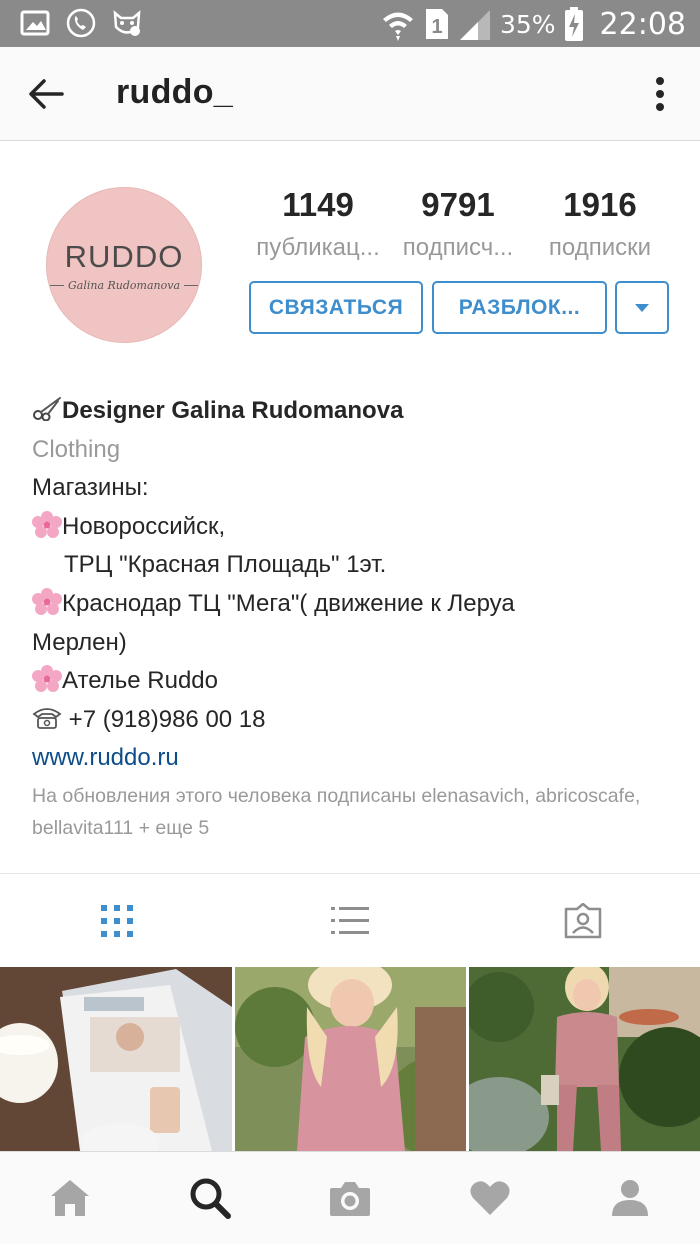  I want to click on stat-following-label: подписки, so click(600, 247).